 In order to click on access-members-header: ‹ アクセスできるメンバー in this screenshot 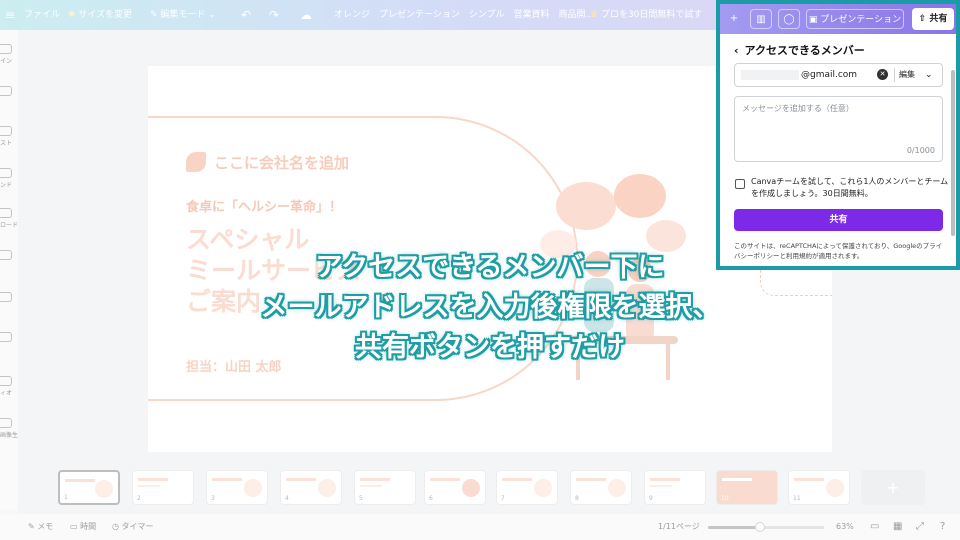, I will do `click(799, 50)`.